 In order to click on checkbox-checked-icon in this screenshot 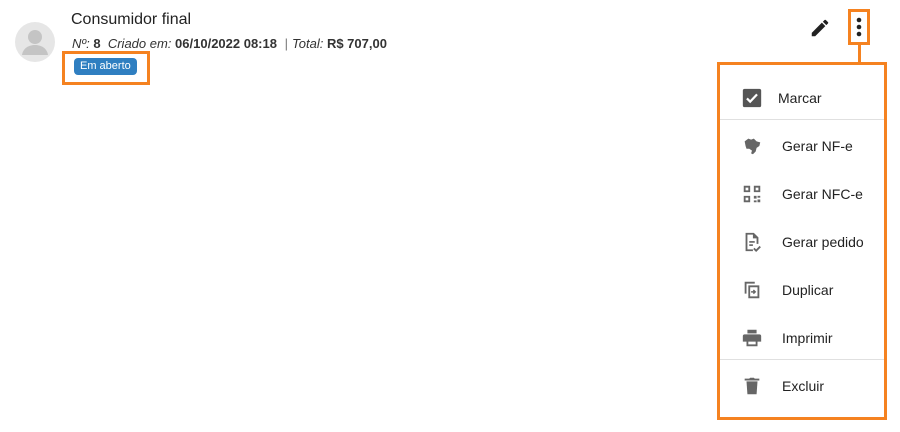, I will do `click(752, 98)`.